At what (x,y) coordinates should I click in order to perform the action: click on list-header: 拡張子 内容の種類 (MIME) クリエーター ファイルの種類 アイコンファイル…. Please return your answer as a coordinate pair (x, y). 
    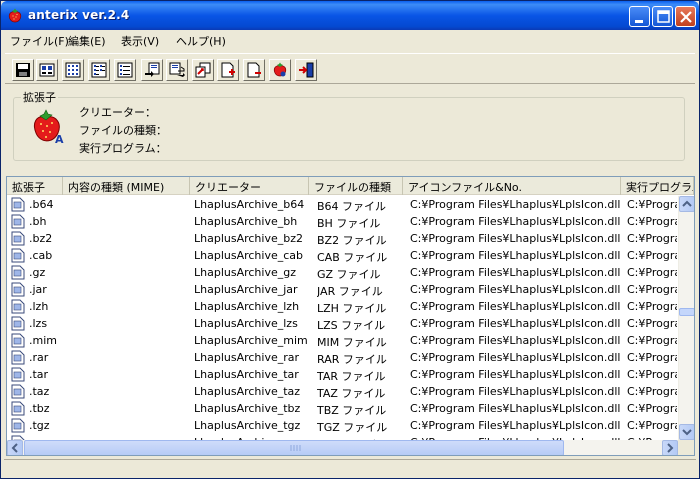
    Looking at the image, I should click on (350, 186).